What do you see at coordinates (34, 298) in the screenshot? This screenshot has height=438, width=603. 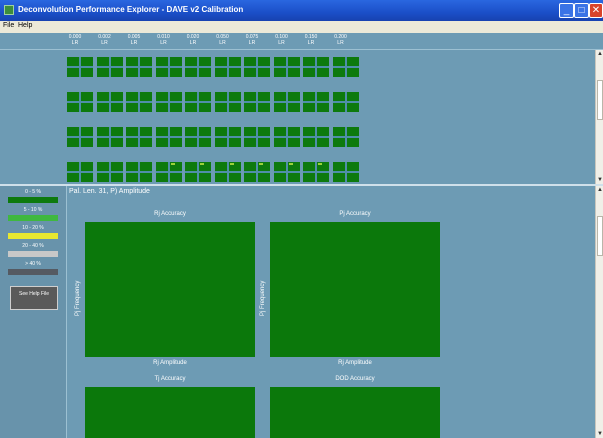 I see `see-help-file-button: See Help File` at bounding box center [34, 298].